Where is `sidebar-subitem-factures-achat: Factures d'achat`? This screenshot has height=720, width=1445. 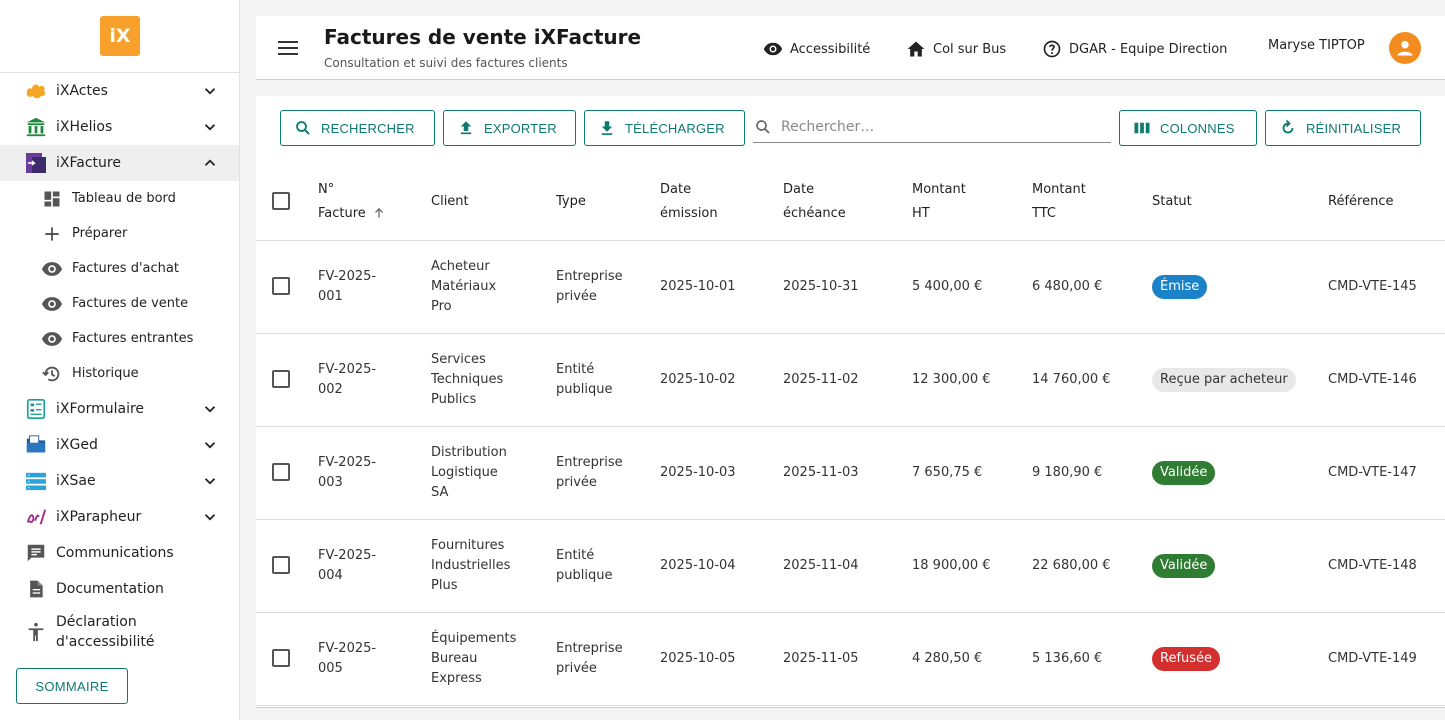
sidebar-subitem-factures-achat: Factures d'achat is located at coordinates (119, 268).